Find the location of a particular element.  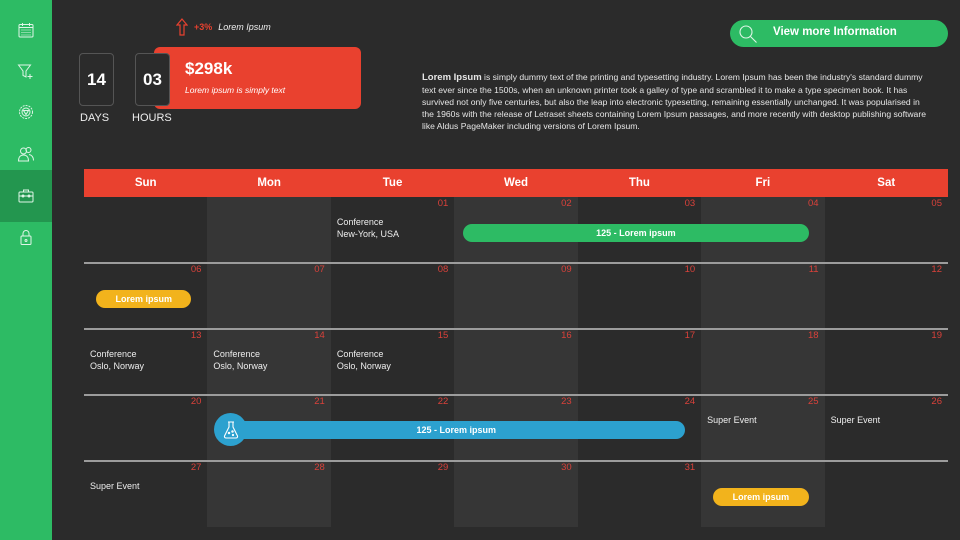

day-number: 25 is located at coordinates (813, 401).